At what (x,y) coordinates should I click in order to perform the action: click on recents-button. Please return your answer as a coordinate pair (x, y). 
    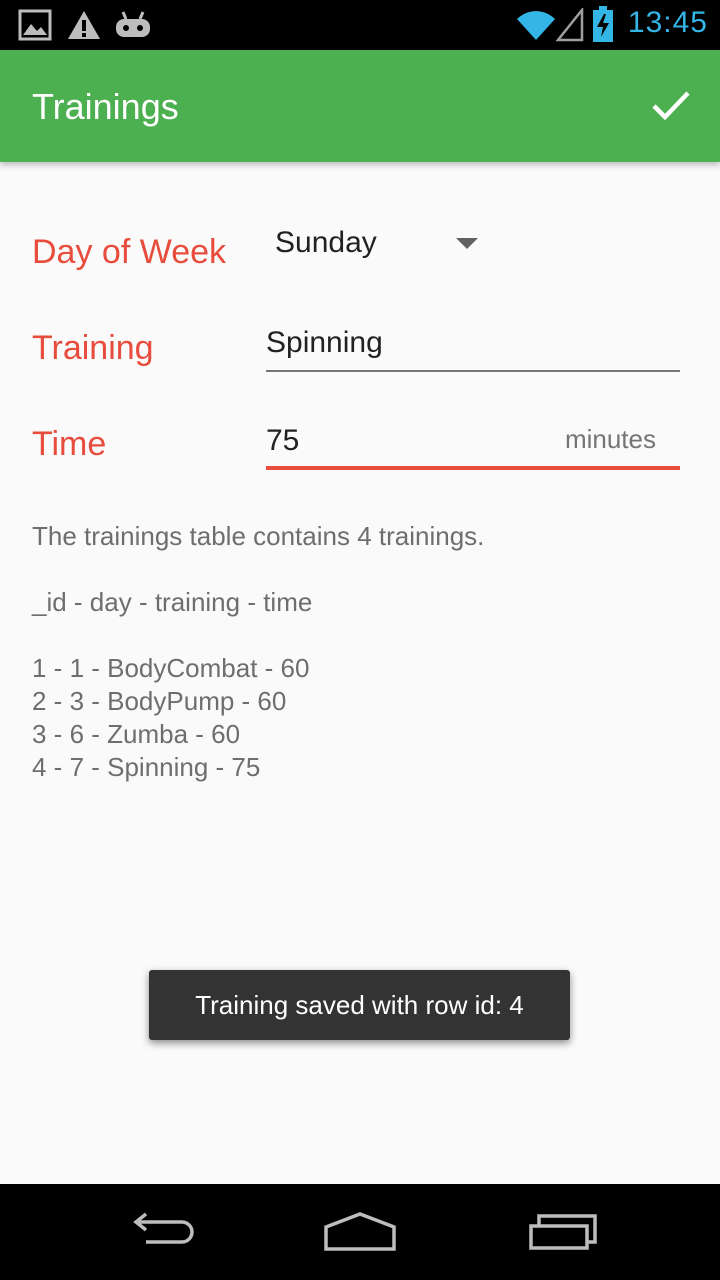
    Looking at the image, I should click on (563, 1232).